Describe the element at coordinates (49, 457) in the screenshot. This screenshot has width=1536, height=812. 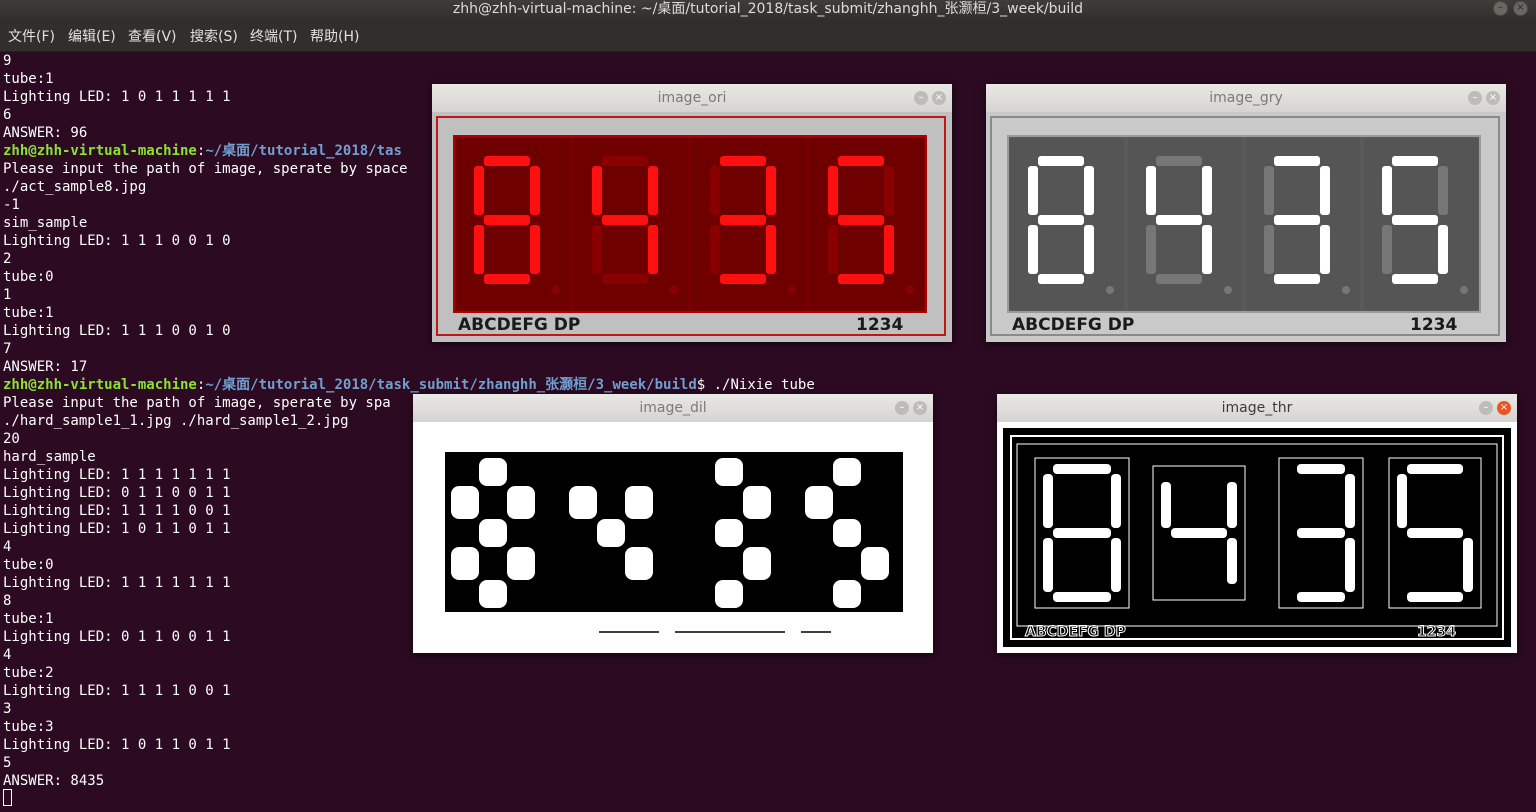
I see `terminal-line: hard_sample` at that location.